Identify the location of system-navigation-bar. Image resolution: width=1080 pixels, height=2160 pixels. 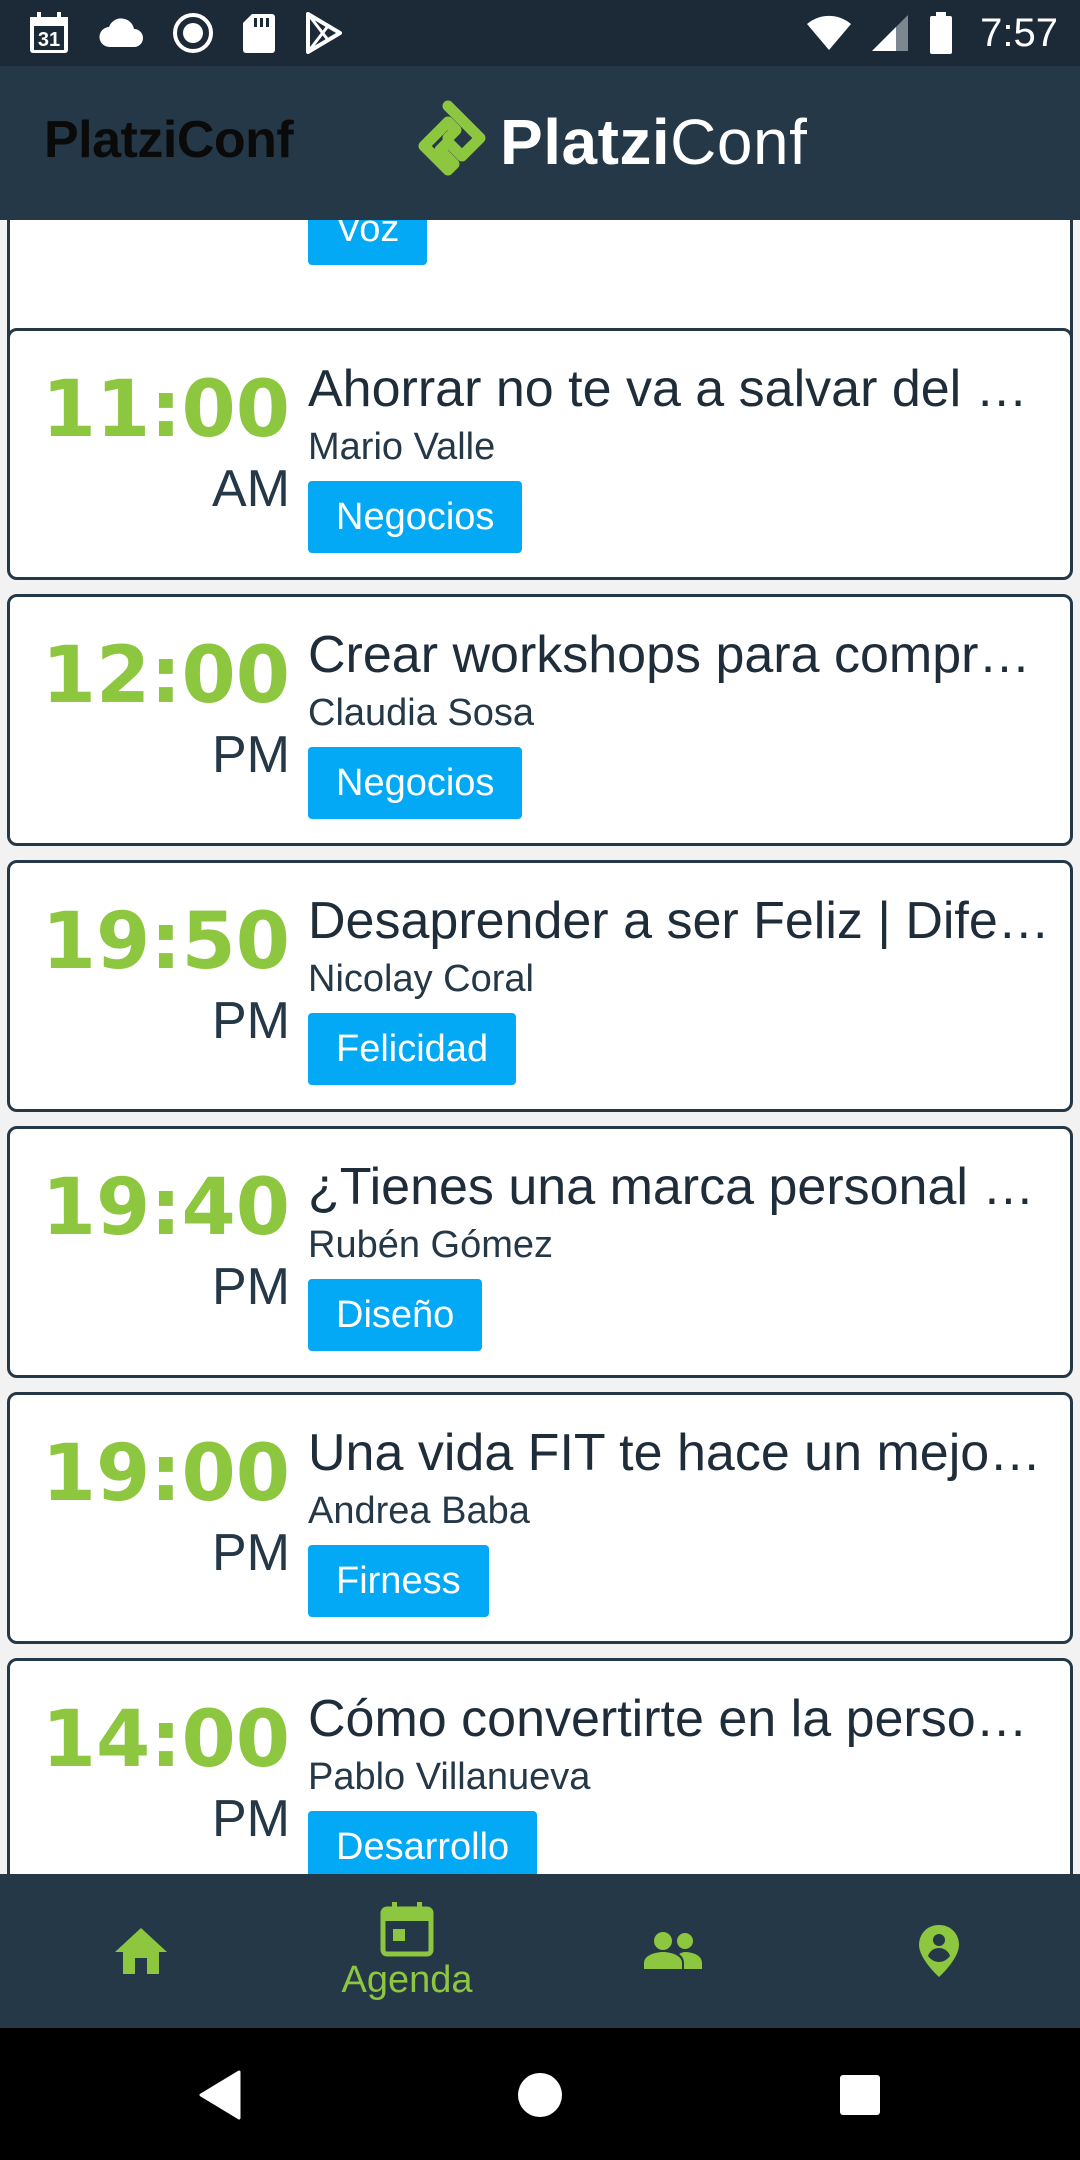
(540, 2094).